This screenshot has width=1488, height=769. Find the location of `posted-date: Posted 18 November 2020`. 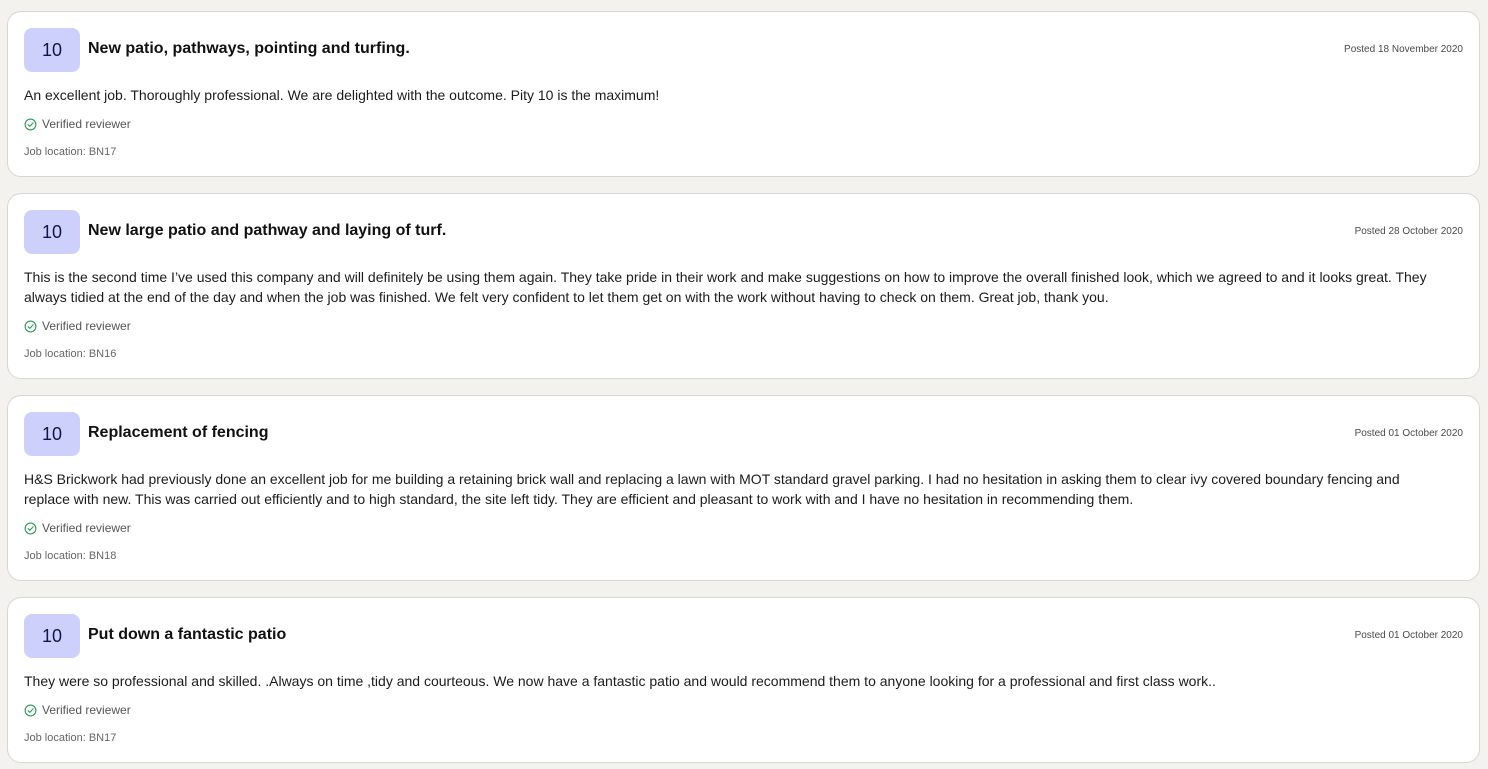

posted-date: Posted 18 November 2020 is located at coordinates (1403, 49).